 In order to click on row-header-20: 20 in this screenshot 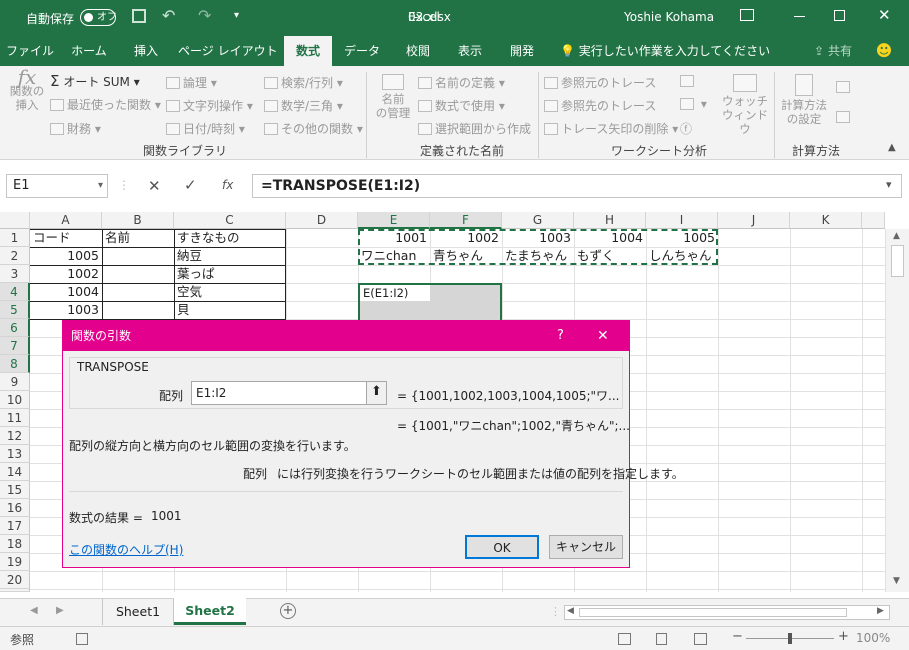, I will do `click(15, 580)`.